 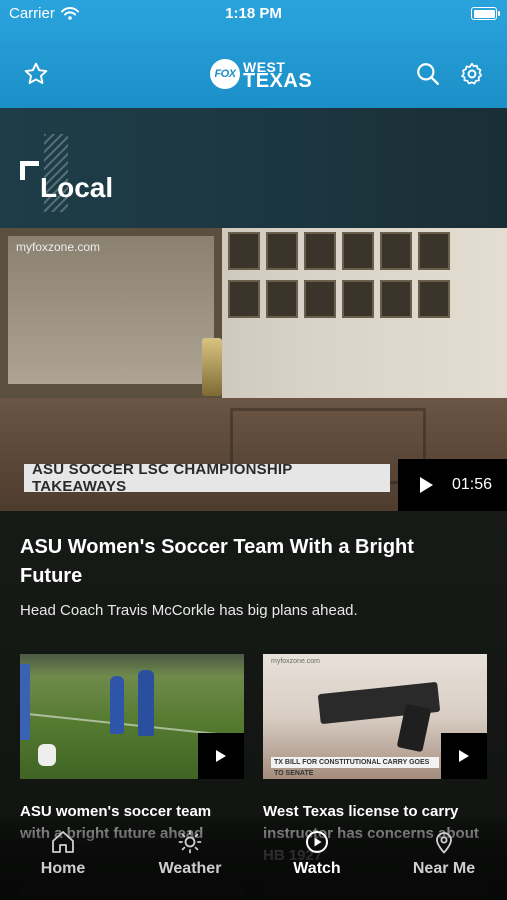 What do you see at coordinates (317, 854) in the screenshot?
I see `tab-watch: Watch` at bounding box center [317, 854].